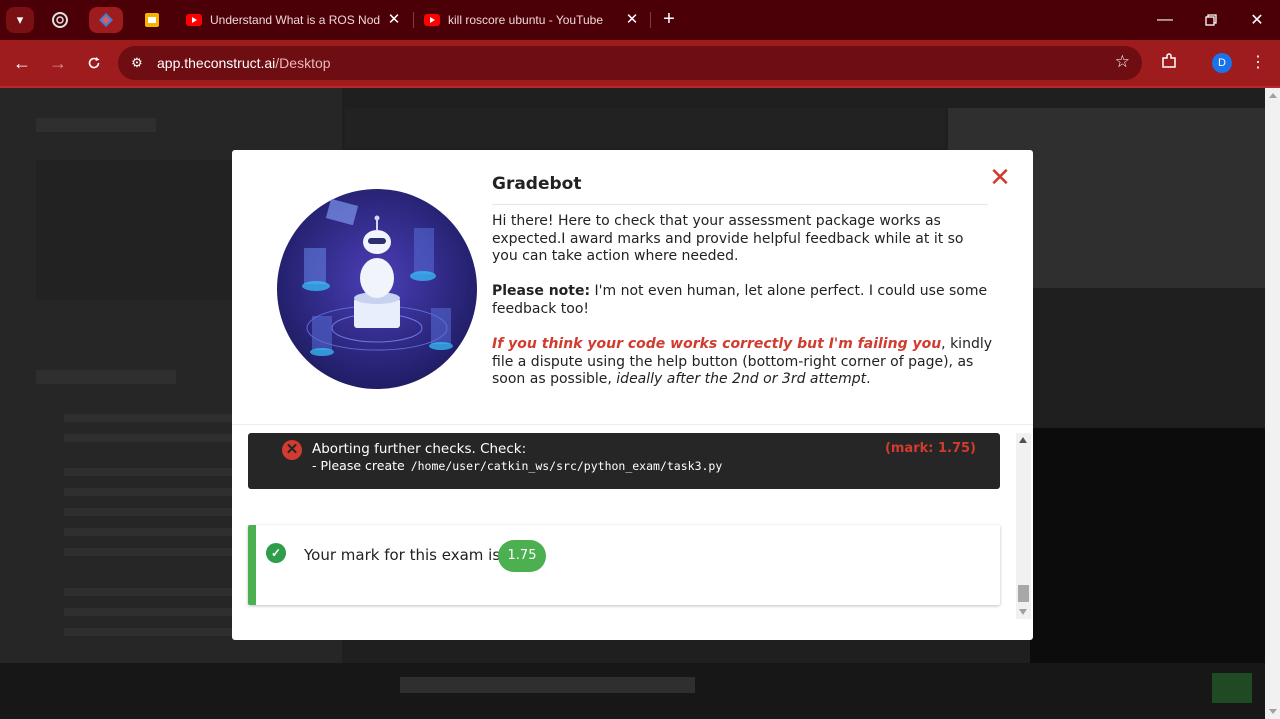 The image size is (1280, 719). I want to click on tab-search-button: ▾, so click(20, 20).